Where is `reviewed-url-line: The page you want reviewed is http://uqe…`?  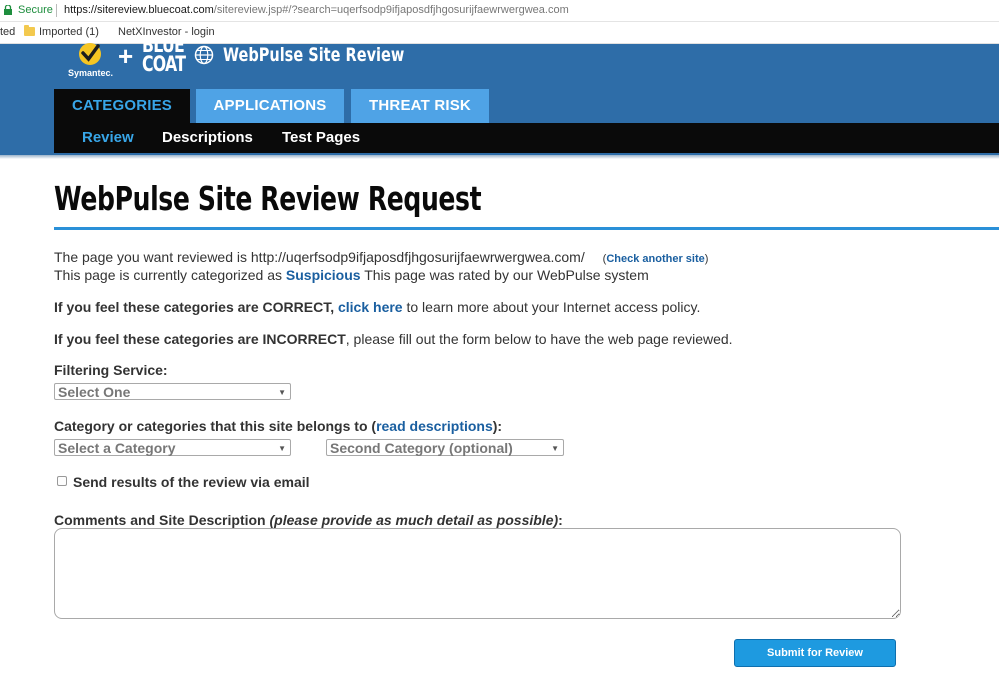
reviewed-url-line: The page you want reviewed is http://uqe… is located at coordinates (381, 258).